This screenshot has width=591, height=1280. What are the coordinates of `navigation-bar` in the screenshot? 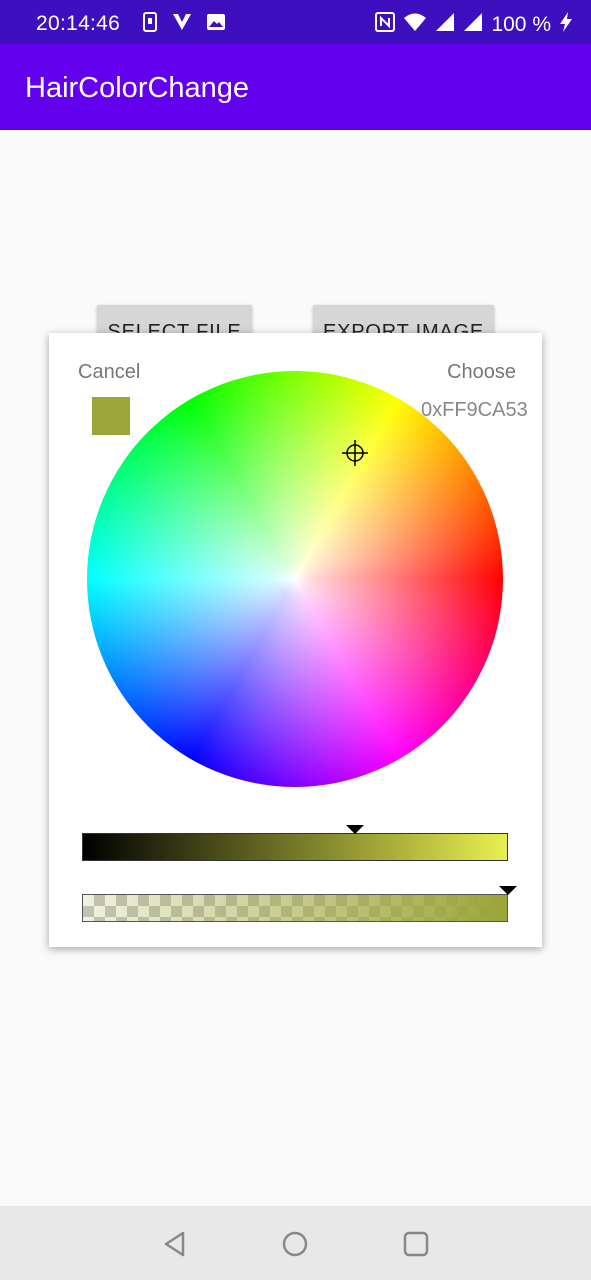 It's located at (295, 1243).